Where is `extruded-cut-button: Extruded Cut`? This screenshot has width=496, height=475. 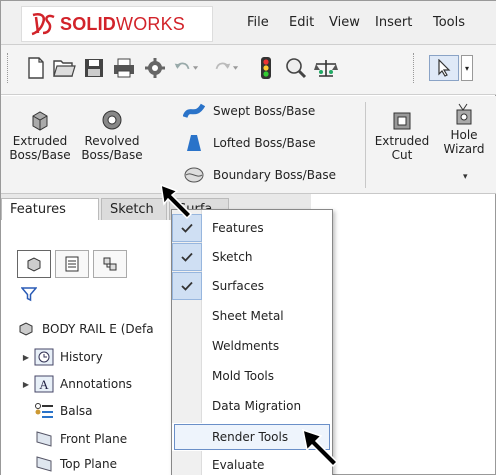
extruded-cut-button: Extruded Cut is located at coordinates (402, 135).